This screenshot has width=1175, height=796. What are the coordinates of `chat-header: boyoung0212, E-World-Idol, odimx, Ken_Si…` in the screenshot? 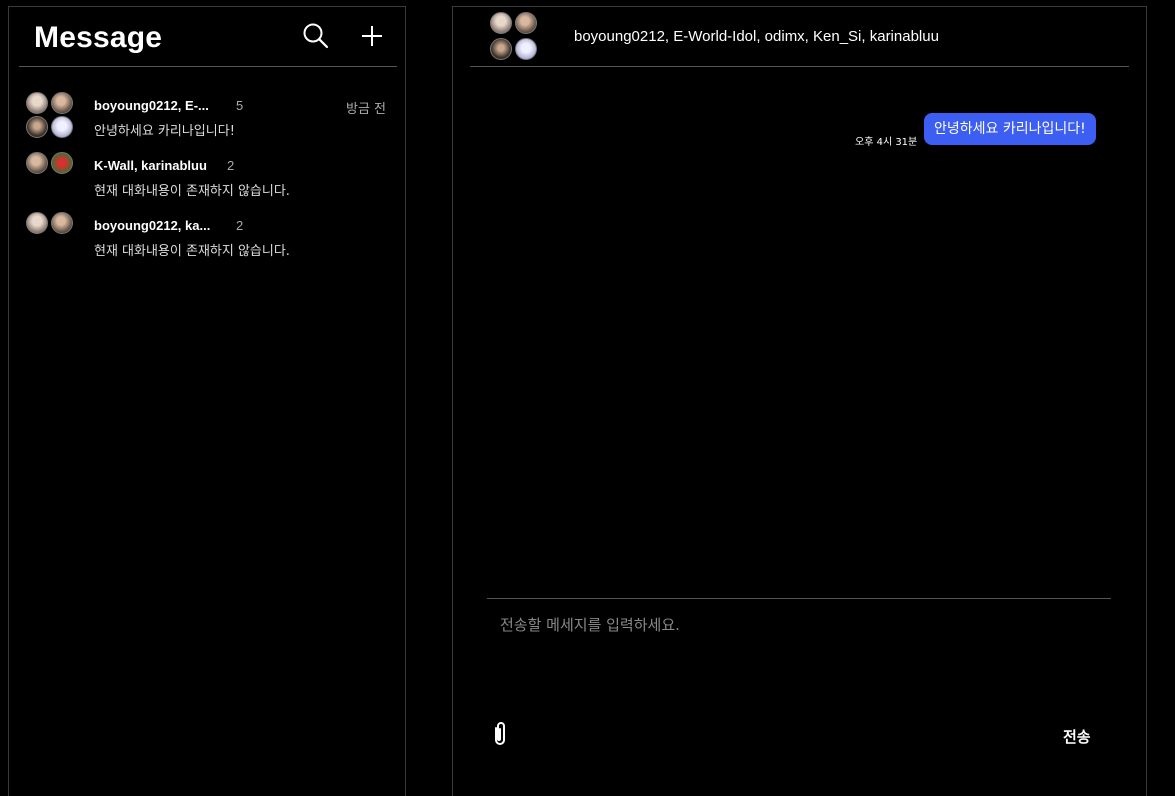 It's located at (799, 37).